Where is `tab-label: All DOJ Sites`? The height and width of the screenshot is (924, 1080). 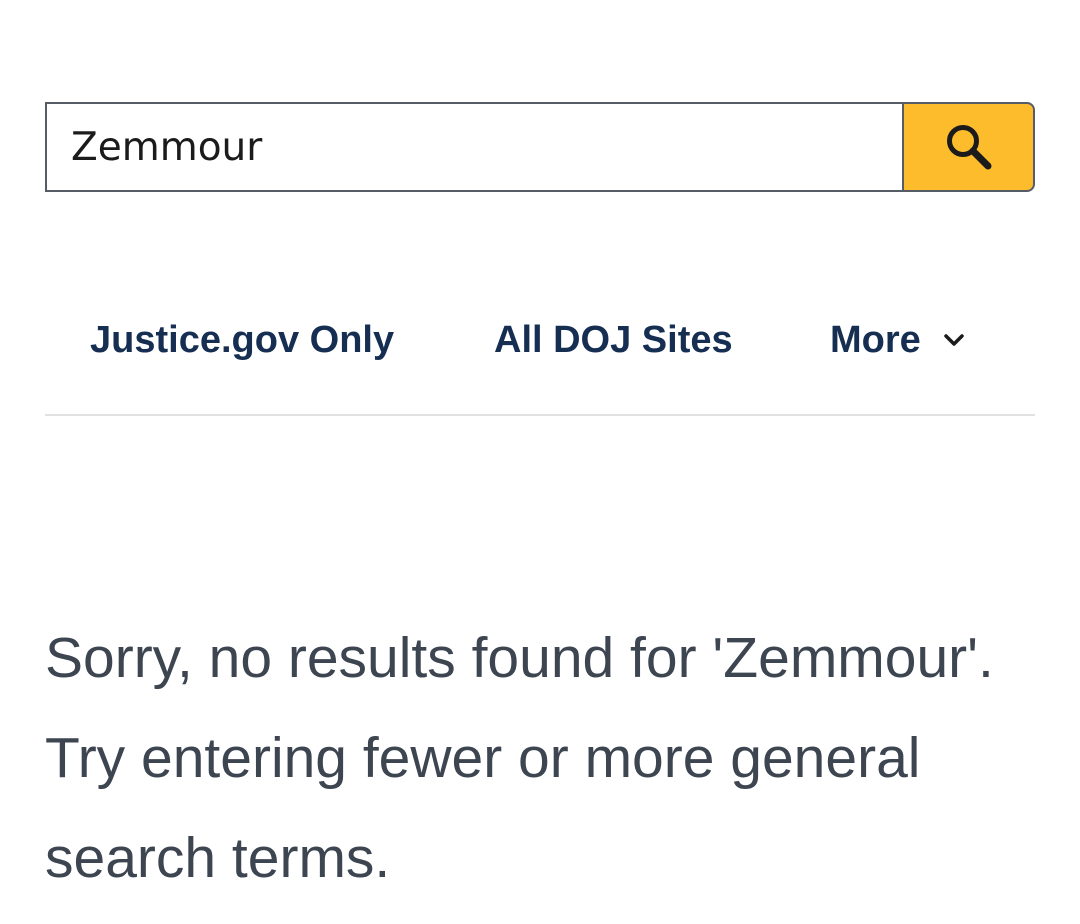 tab-label: All DOJ Sites is located at coordinates (613, 339).